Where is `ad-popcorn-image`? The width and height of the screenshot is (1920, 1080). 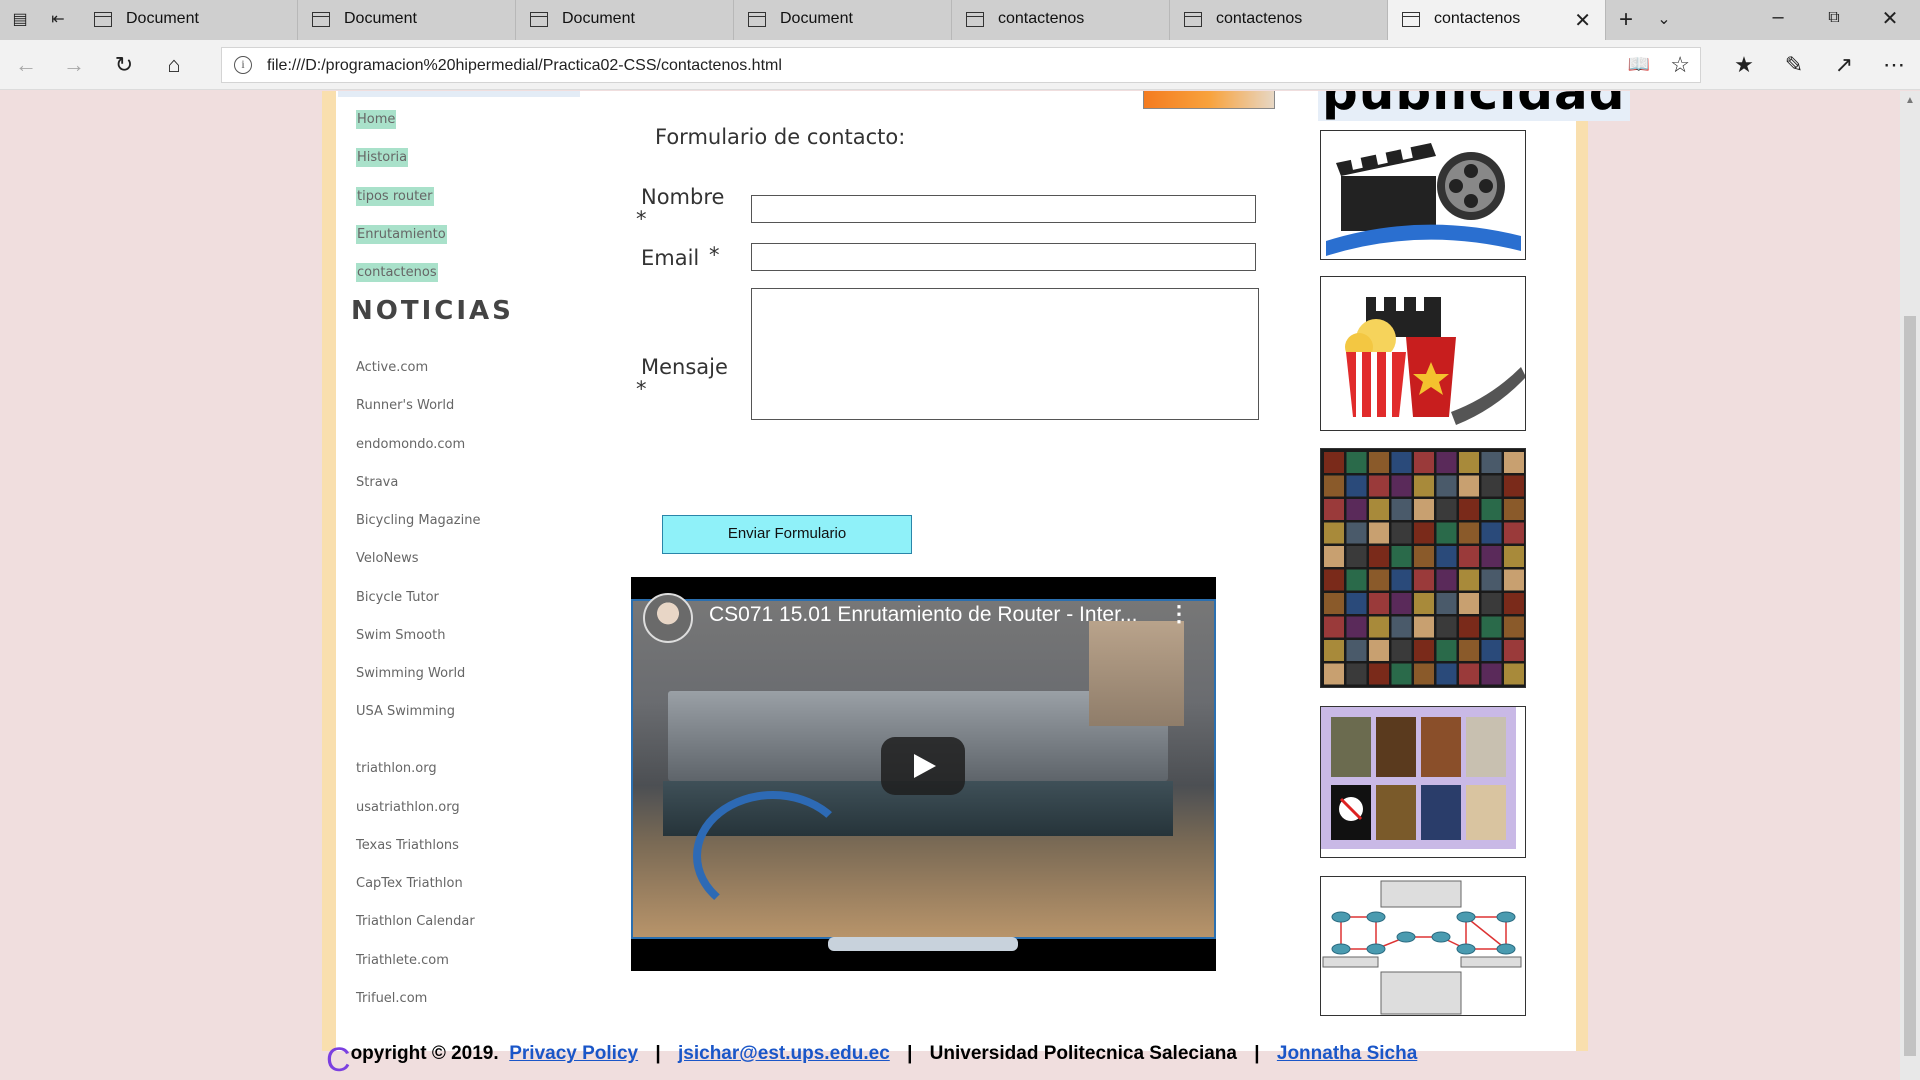
ad-popcorn-image is located at coordinates (1423, 353).